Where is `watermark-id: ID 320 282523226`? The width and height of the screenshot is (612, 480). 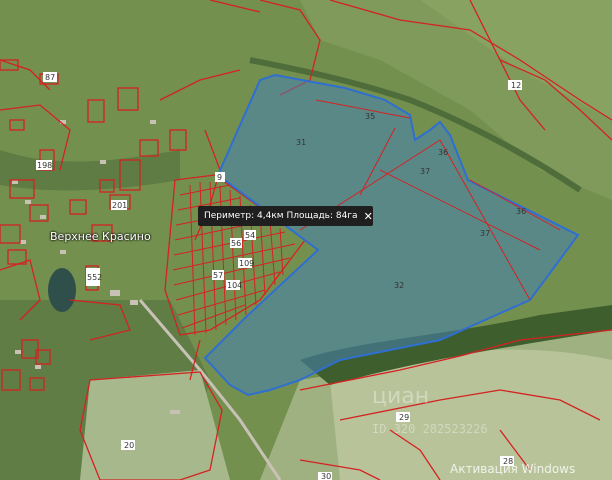 watermark-id: ID 320 282523226 is located at coordinates (430, 429).